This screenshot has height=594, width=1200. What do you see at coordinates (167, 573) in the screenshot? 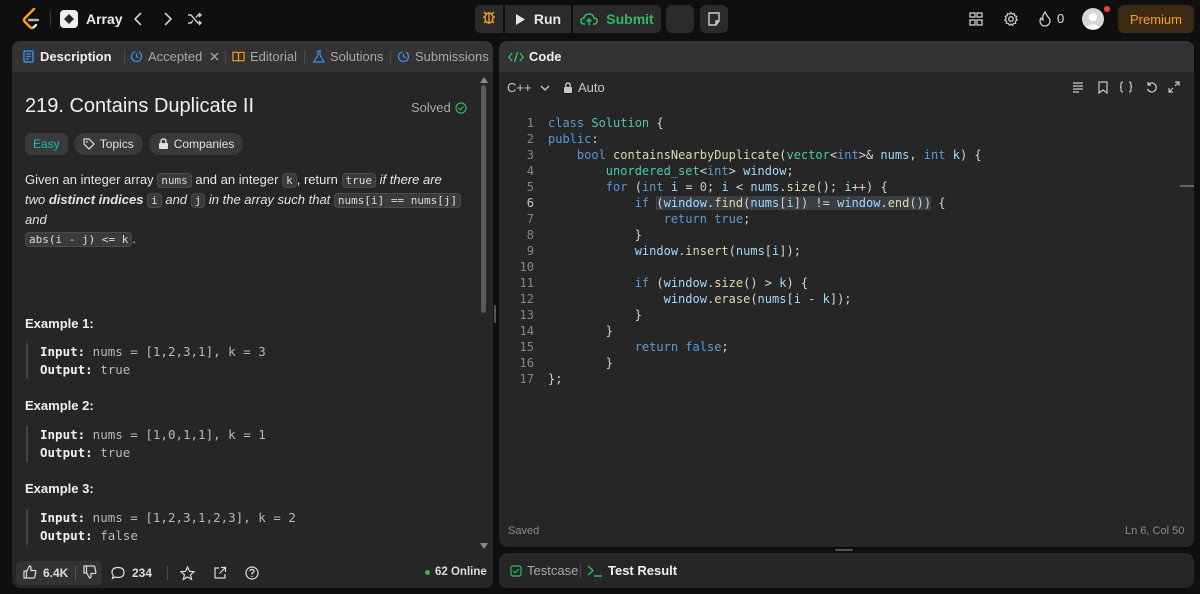
I see `footer-divider` at bounding box center [167, 573].